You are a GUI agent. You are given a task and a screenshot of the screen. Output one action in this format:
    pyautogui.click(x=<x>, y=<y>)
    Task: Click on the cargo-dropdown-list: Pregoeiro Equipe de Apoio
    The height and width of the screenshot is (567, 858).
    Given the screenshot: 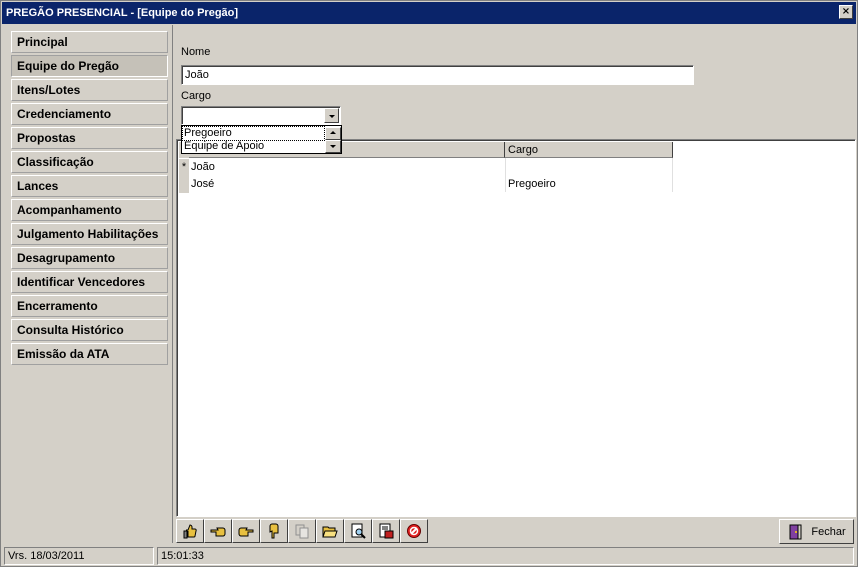 What is the action you would take?
    pyautogui.click(x=261, y=139)
    